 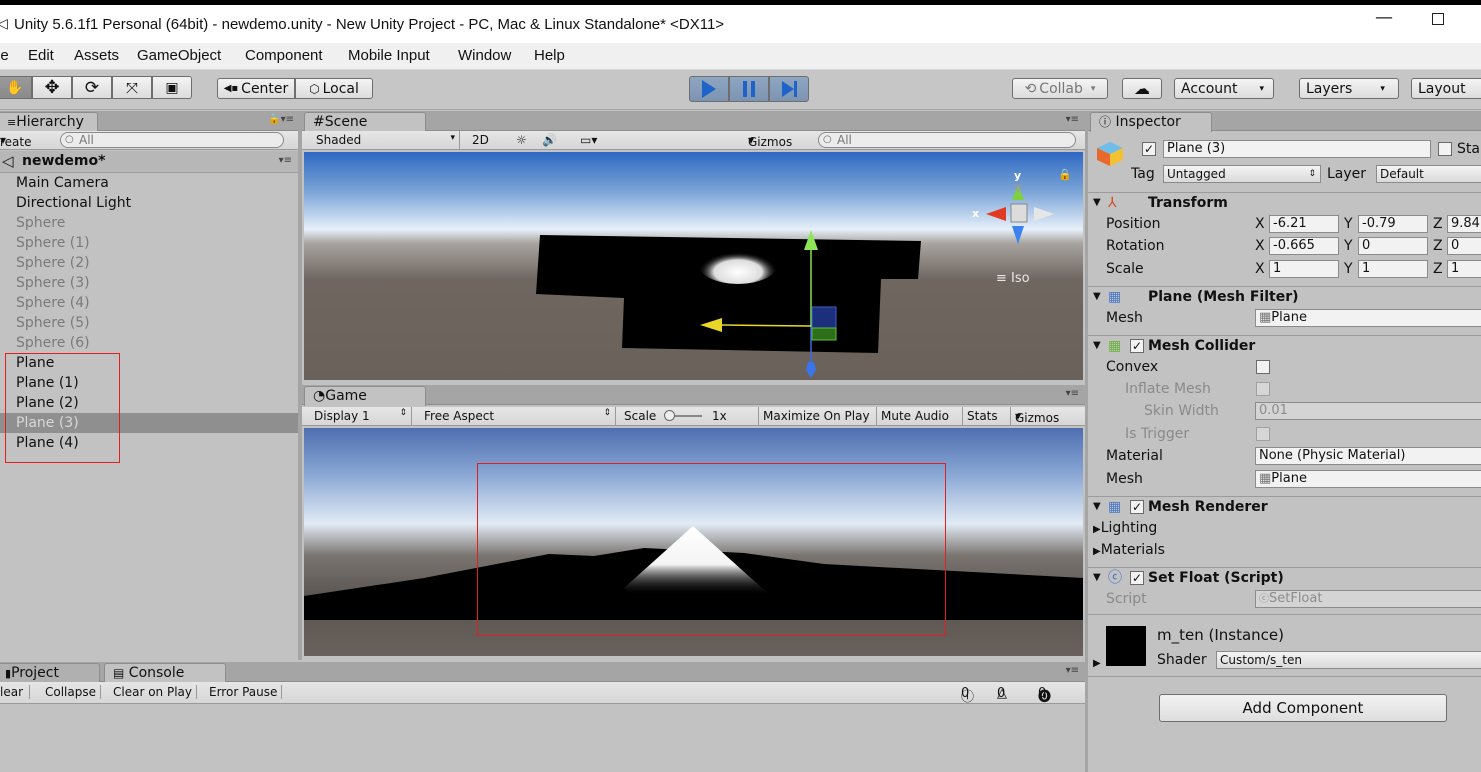 What do you see at coordinates (1368, 456) in the screenshot?
I see `physic-material-field: None (Physic Material)` at bounding box center [1368, 456].